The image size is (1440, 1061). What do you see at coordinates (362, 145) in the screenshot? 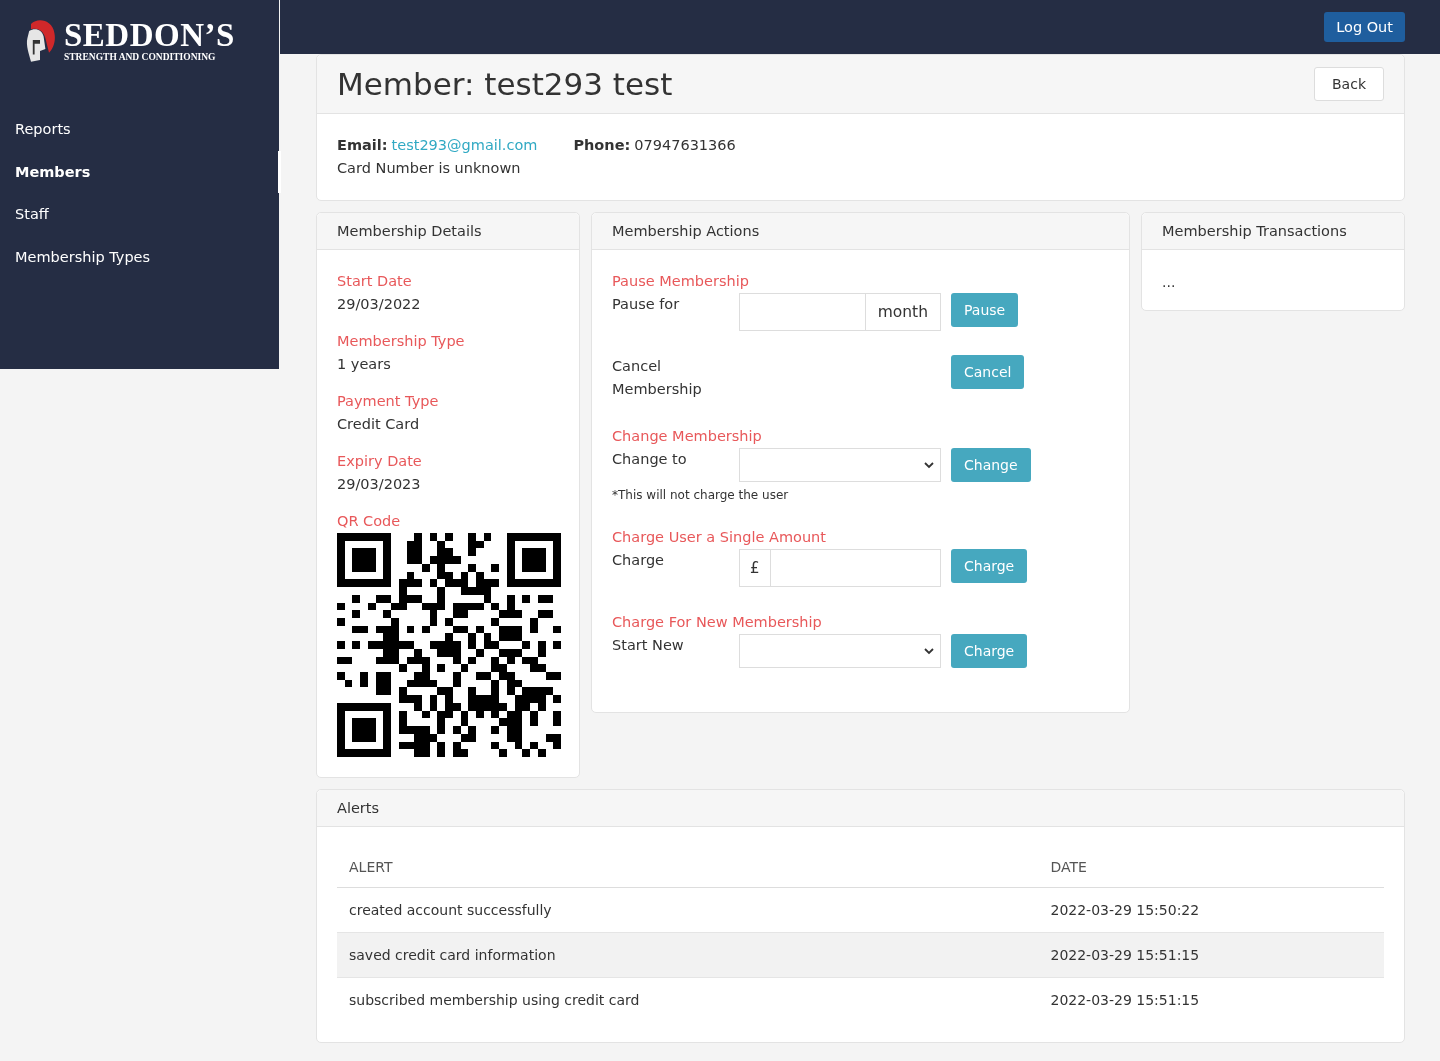
I see `email-label: Email:` at bounding box center [362, 145].